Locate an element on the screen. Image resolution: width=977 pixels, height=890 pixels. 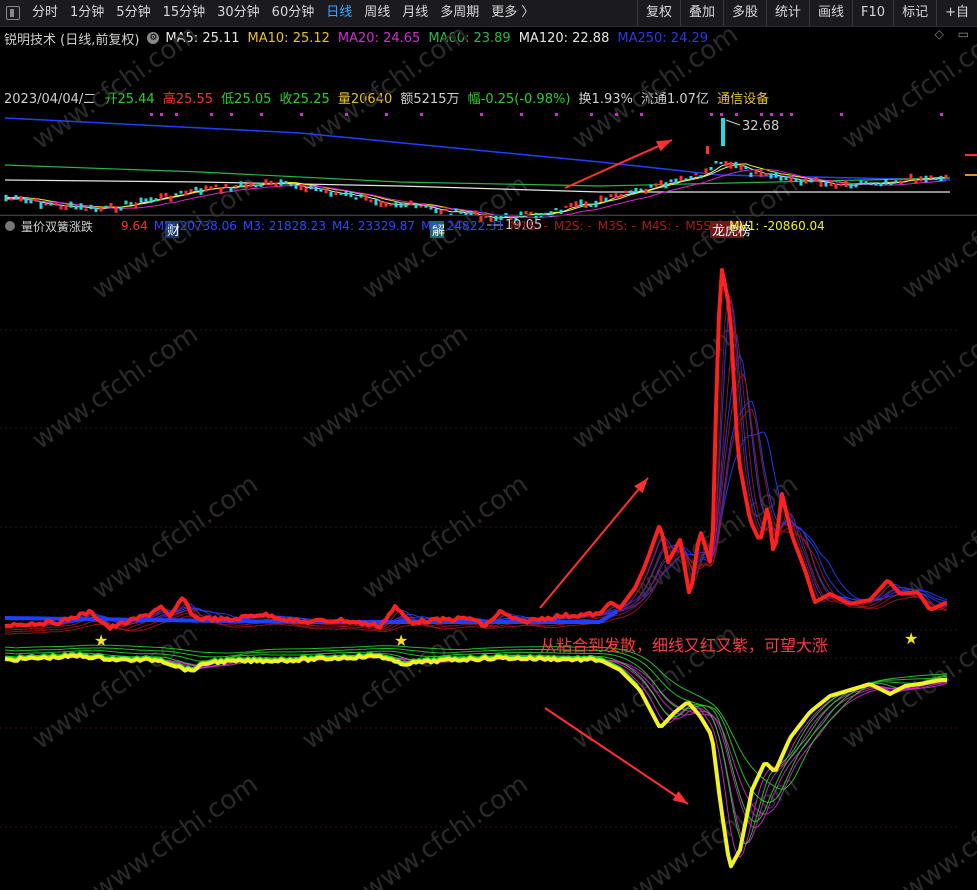
indicator-name: 量价双簧涨跌 is located at coordinates (57, 226).